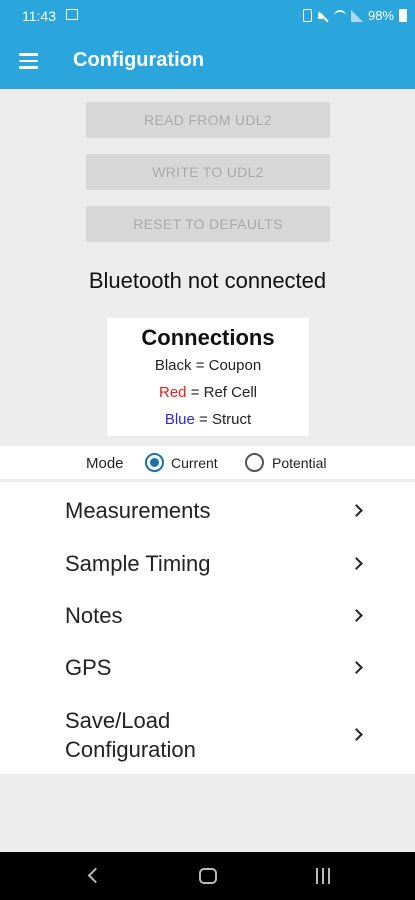 This screenshot has width=415, height=900. What do you see at coordinates (72, 14) in the screenshot?
I see `image-notification-icon` at bounding box center [72, 14].